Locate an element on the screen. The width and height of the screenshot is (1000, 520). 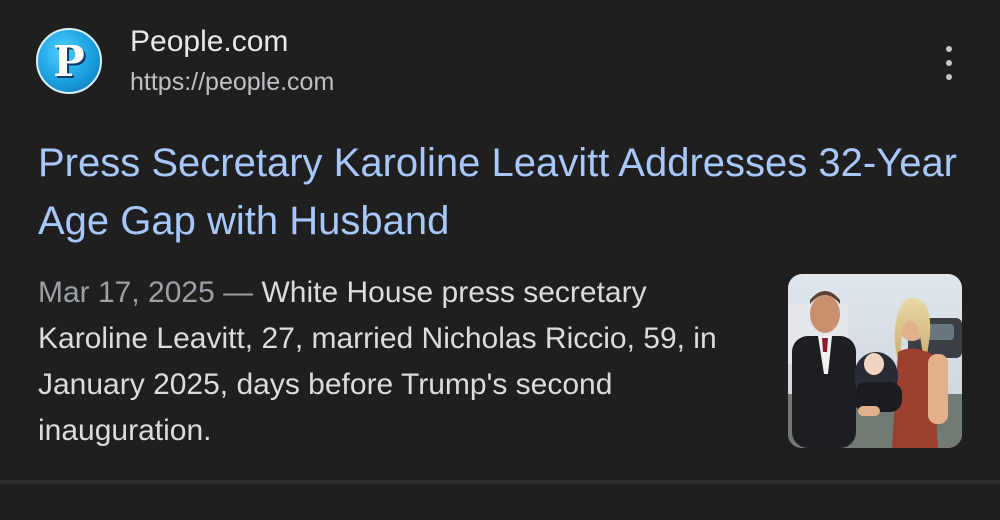
result-divider is located at coordinates (500, 482).